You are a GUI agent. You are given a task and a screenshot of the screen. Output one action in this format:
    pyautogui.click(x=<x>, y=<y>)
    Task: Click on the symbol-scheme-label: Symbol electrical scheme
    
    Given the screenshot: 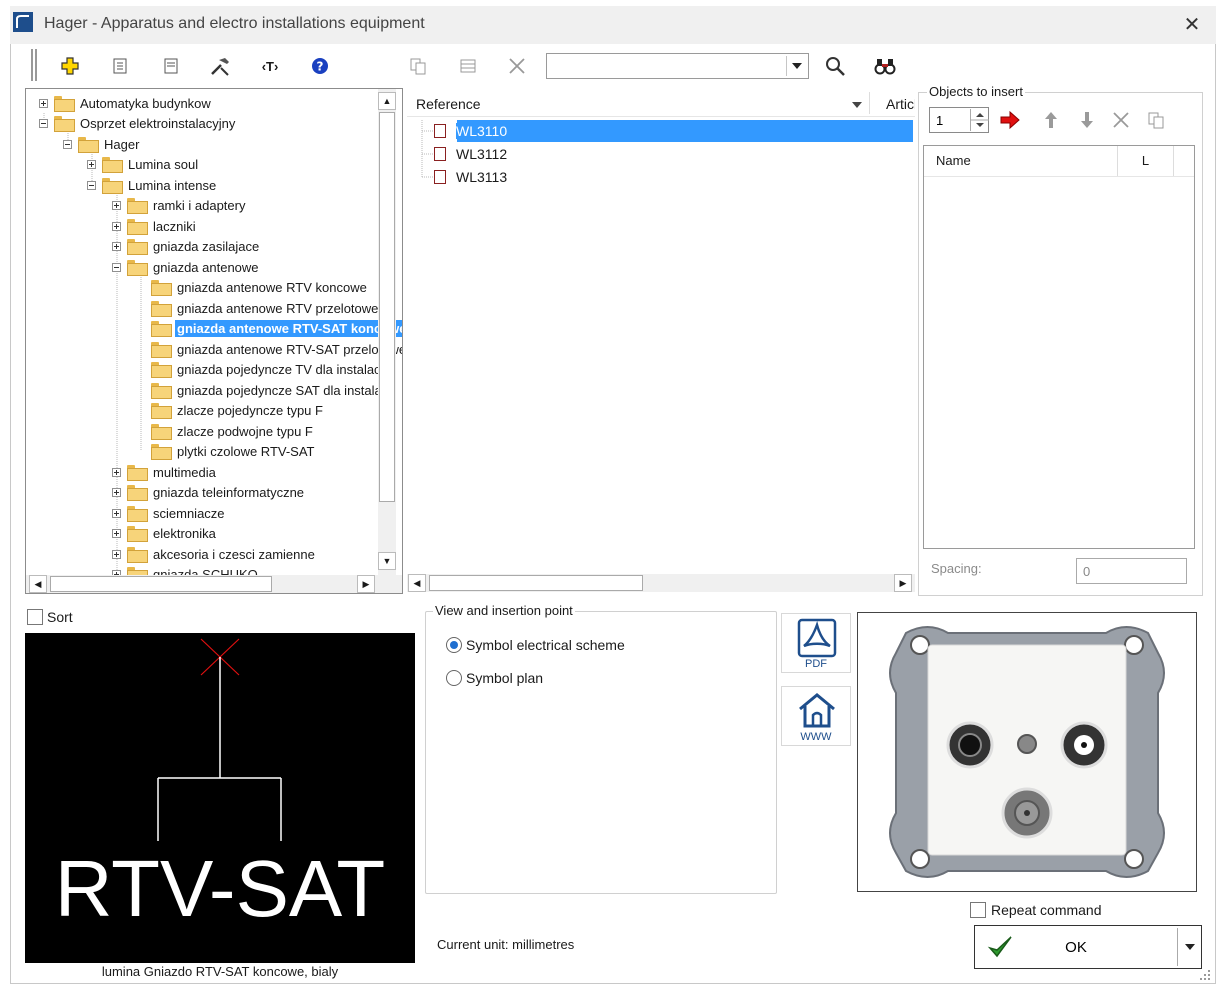 What is the action you would take?
    pyautogui.click(x=545, y=645)
    